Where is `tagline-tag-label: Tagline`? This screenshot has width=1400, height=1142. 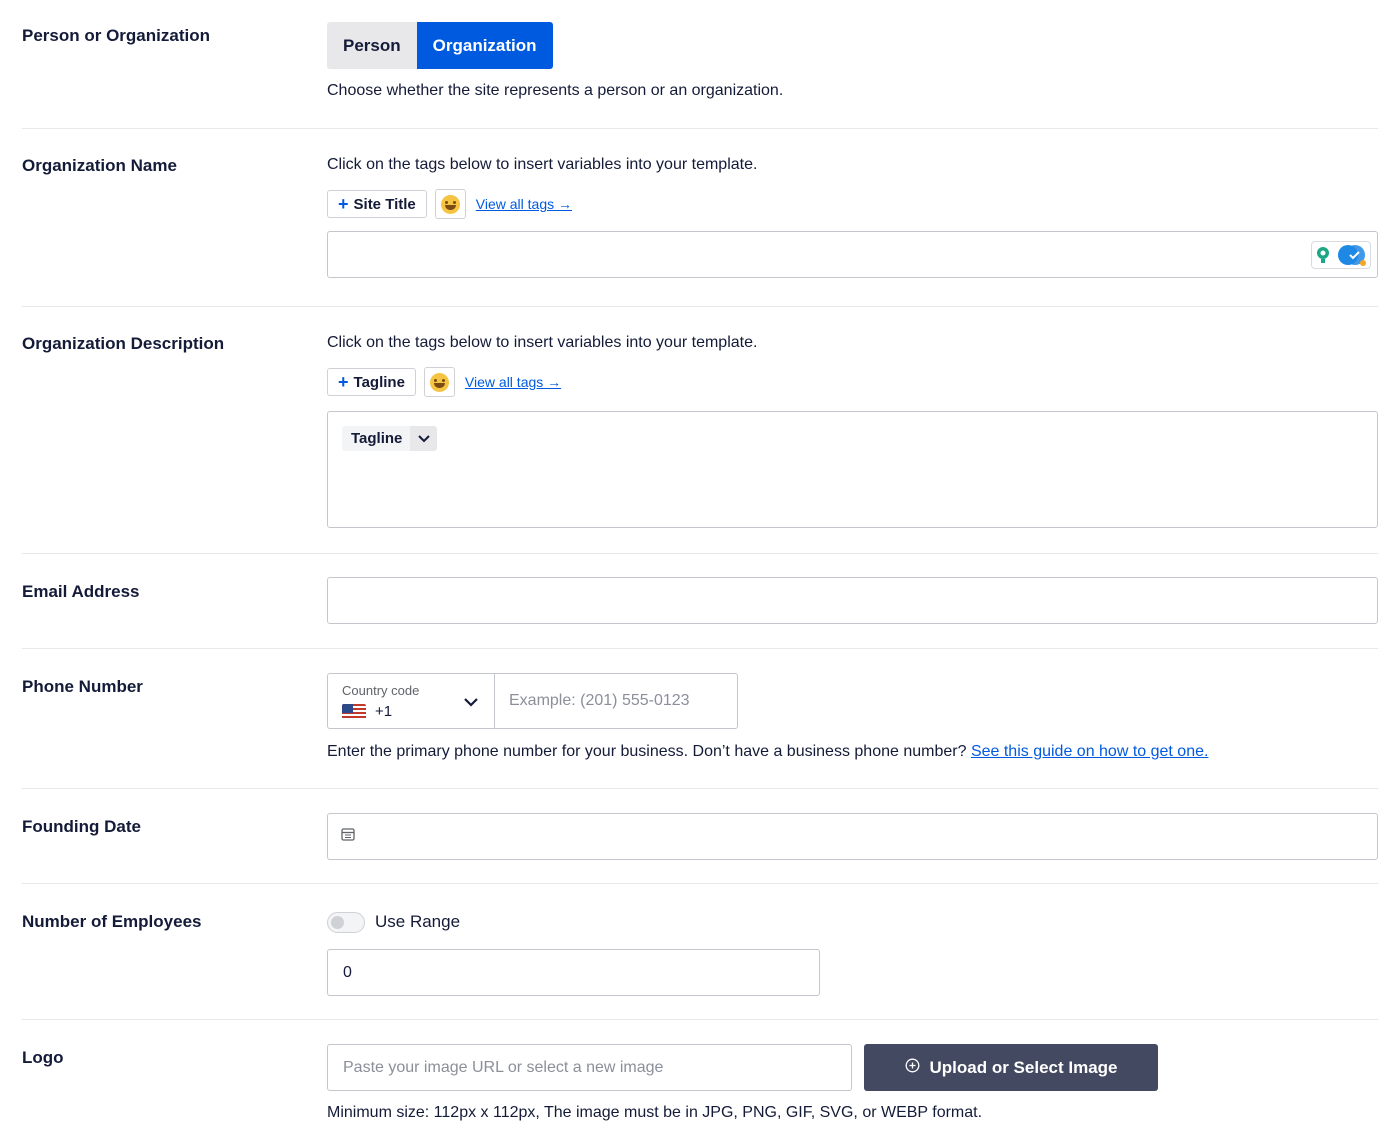 tagline-tag-label: Tagline is located at coordinates (379, 382).